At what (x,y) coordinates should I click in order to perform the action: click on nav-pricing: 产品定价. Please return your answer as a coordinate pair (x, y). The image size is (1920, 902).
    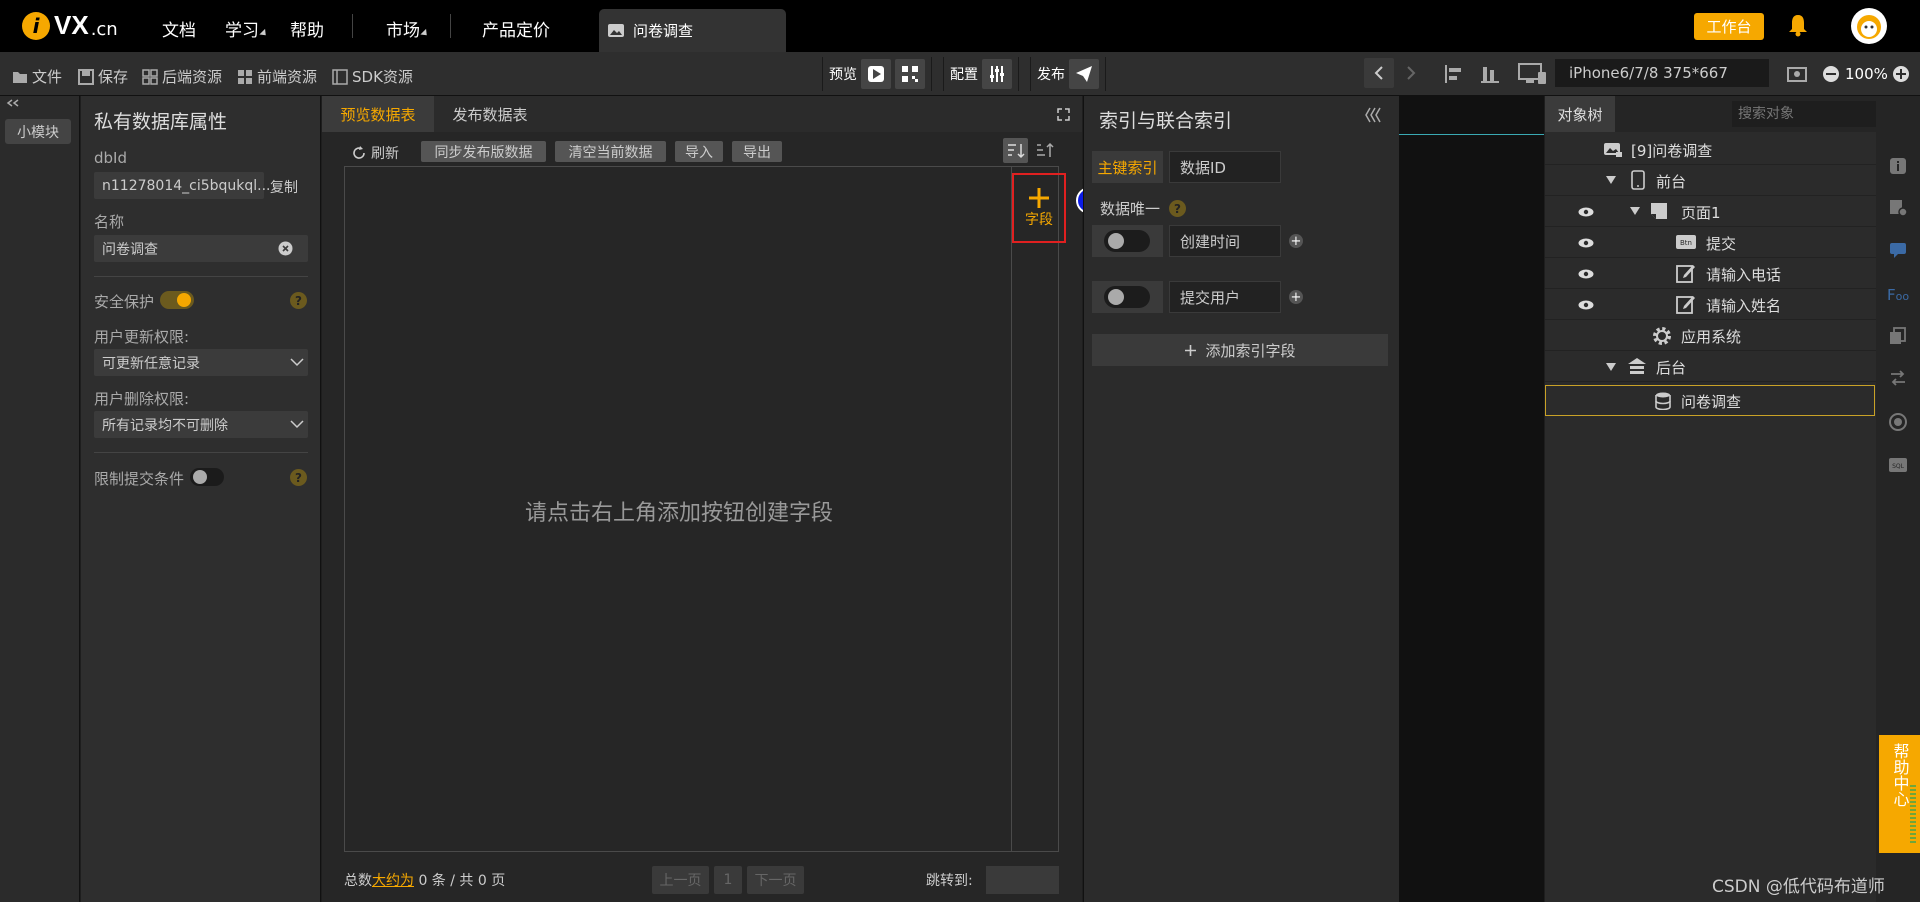
    Looking at the image, I should click on (516, 28).